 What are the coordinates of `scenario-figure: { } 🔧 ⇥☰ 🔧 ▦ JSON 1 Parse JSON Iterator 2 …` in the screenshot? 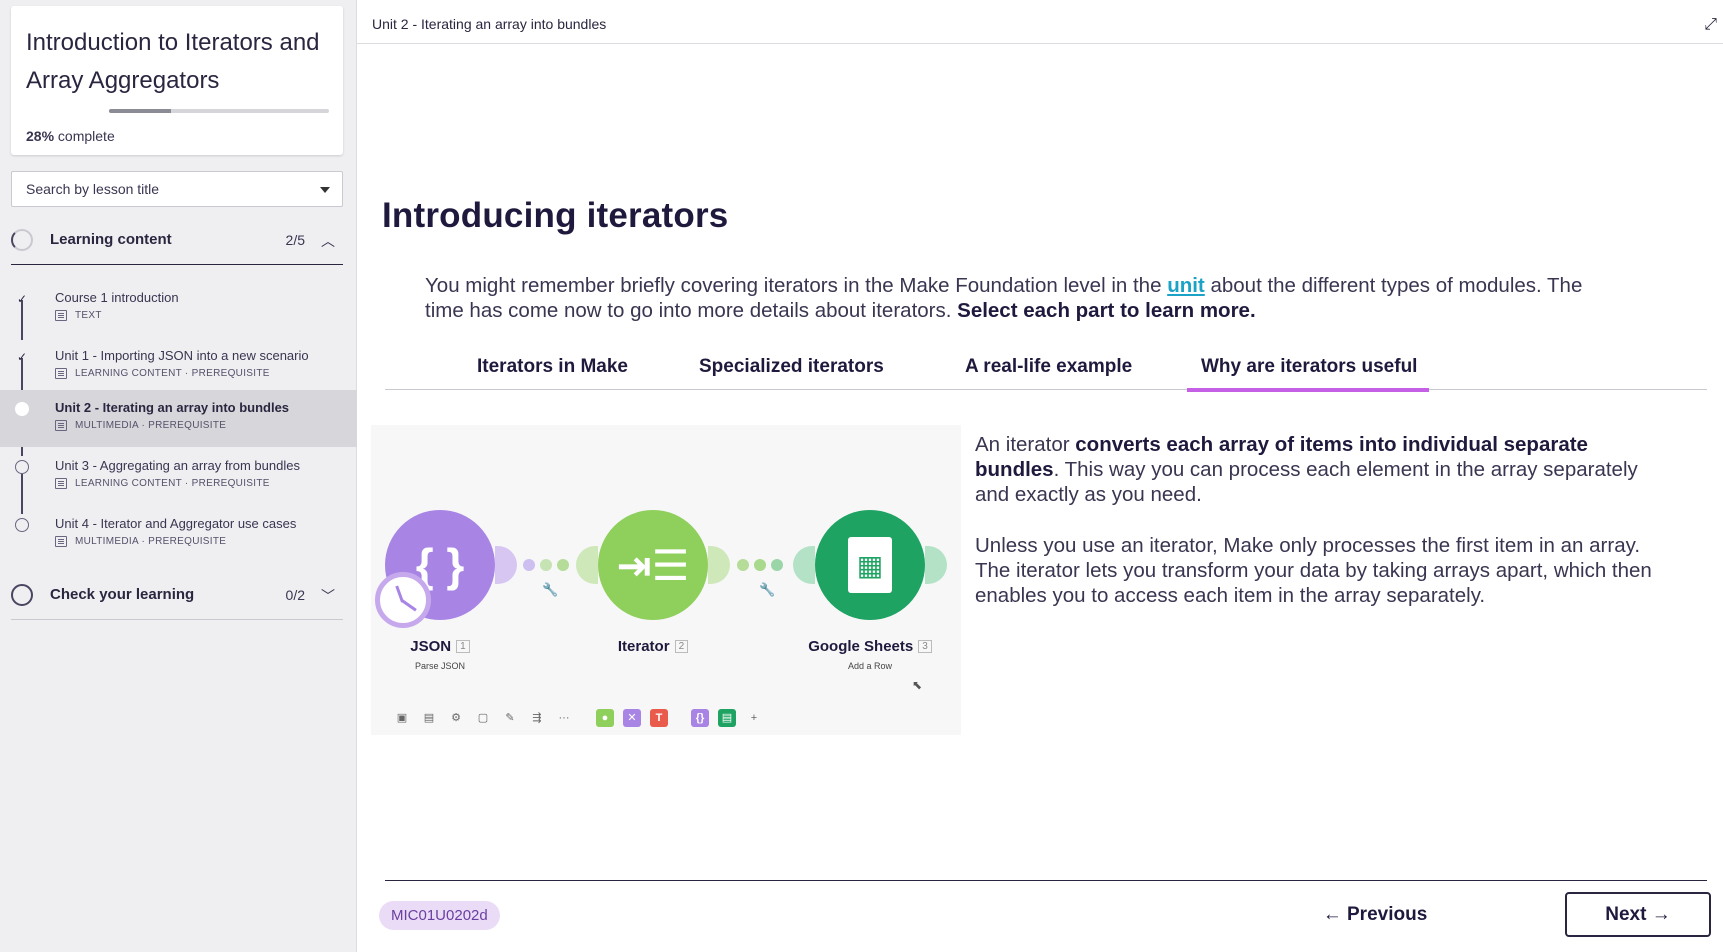 It's located at (666, 580).